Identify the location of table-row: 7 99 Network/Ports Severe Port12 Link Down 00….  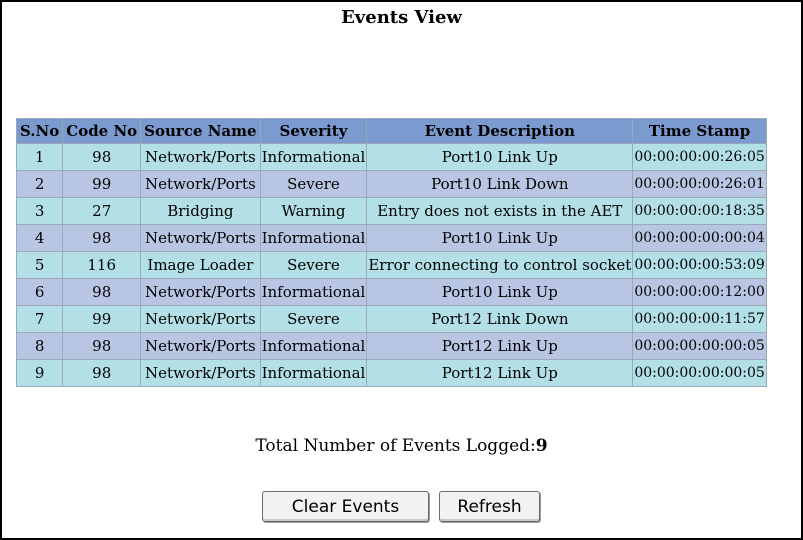
(391, 319).